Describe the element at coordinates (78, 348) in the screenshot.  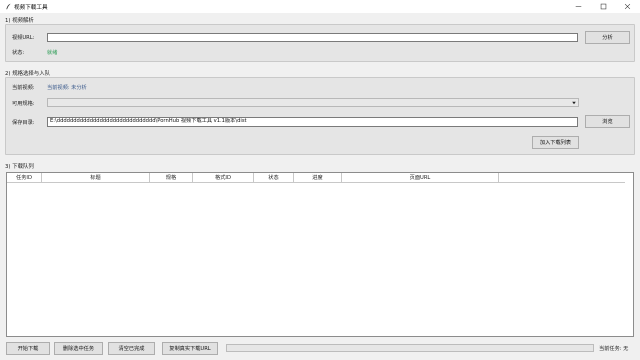
I see `delete-selected-button: 删除选中任务` at that location.